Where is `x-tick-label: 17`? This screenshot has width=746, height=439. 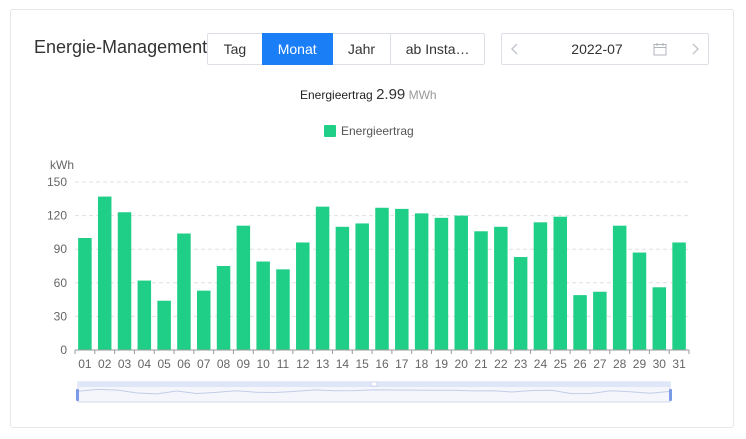
x-tick-label: 17 is located at coordinates (402, 364).